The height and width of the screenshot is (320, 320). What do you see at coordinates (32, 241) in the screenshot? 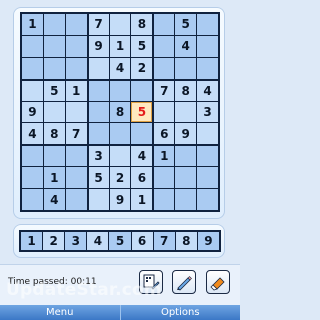
I see `number-button: 1` at bounding box center [32, 241].